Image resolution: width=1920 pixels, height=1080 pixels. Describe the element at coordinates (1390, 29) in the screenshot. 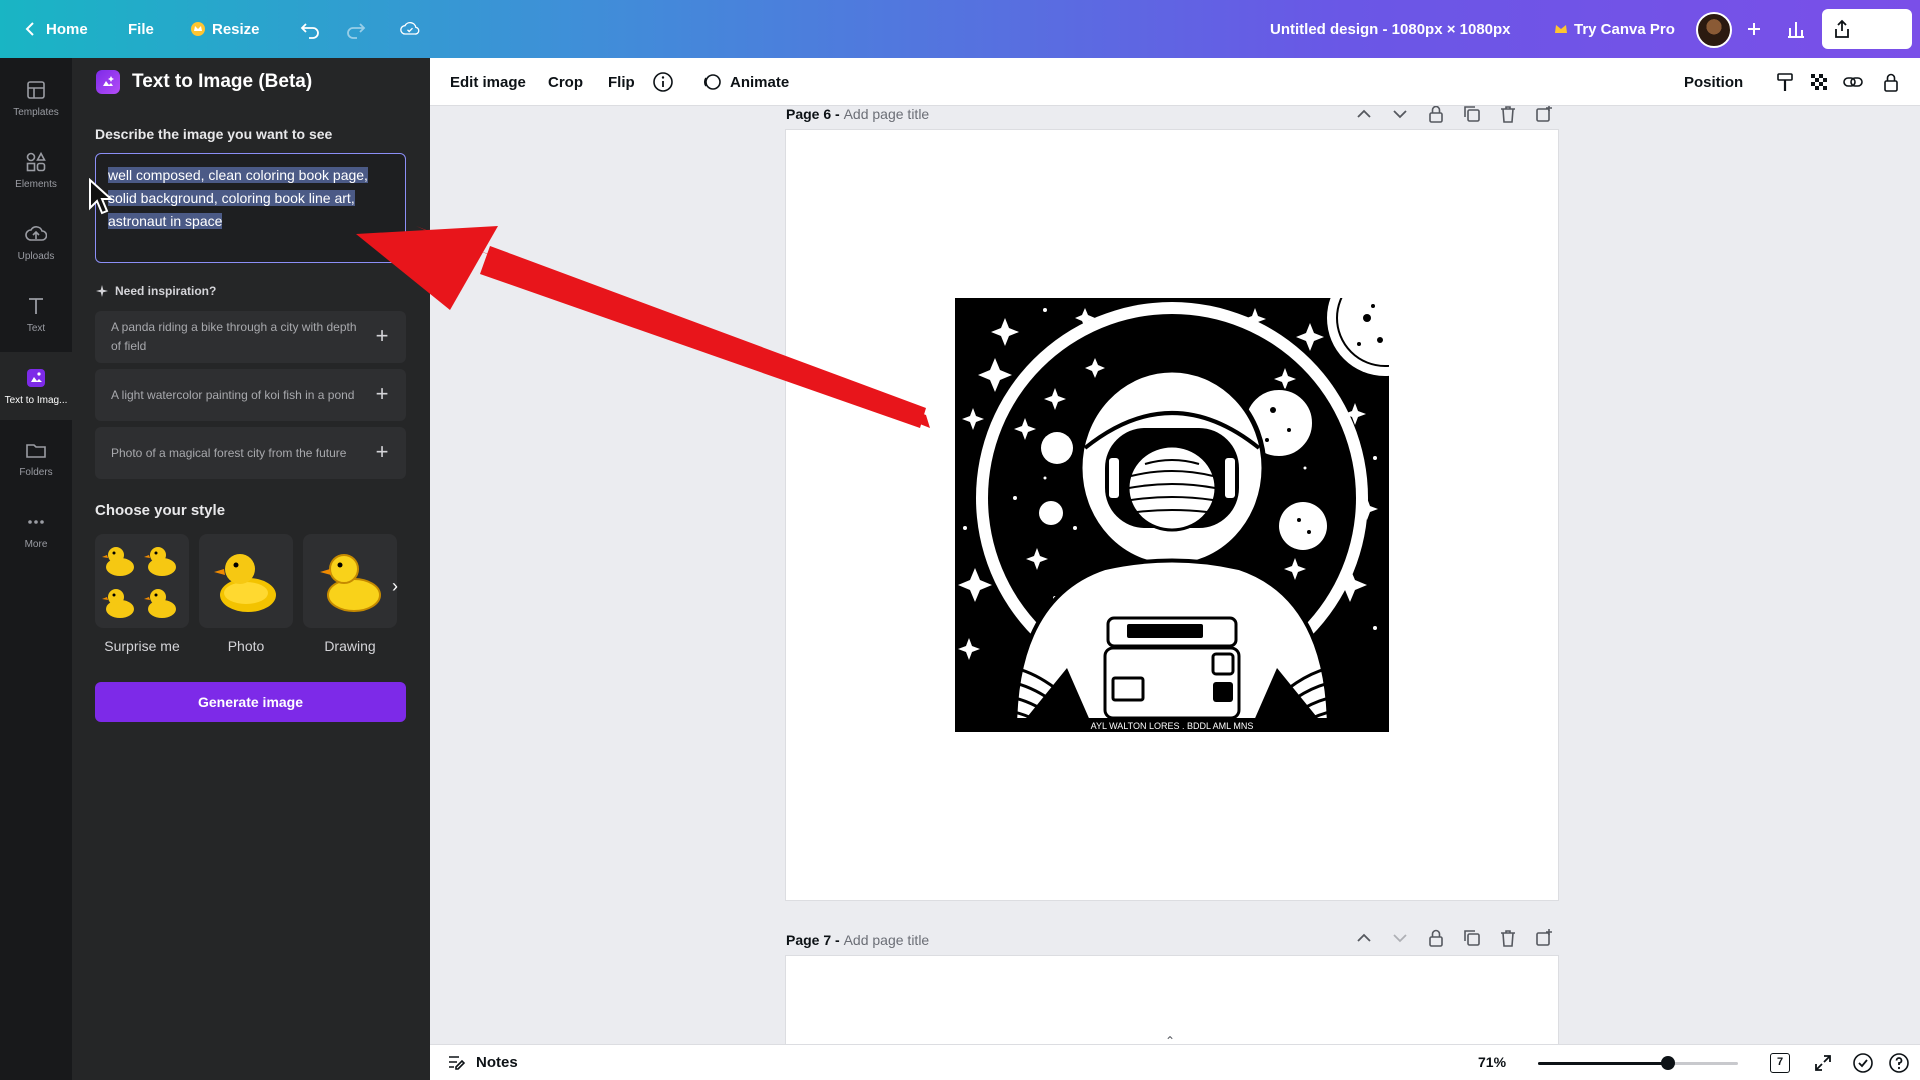

I see `design-title: Untitled design - 1080px × 1080px` at that location.